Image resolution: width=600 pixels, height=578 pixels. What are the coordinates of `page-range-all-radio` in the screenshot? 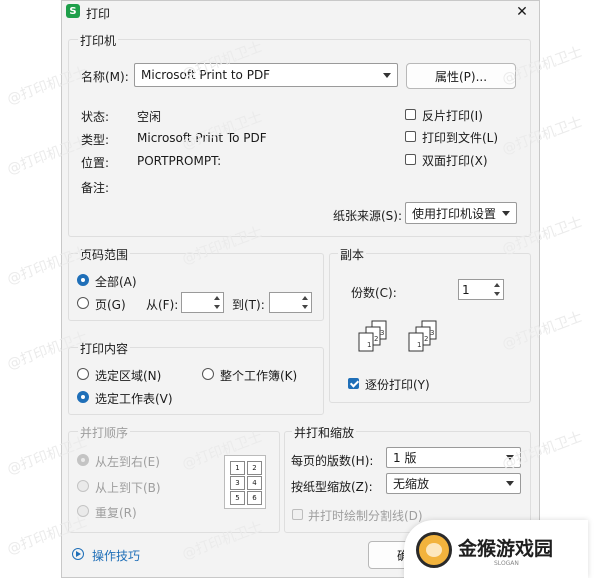 It's located at (83, 280).